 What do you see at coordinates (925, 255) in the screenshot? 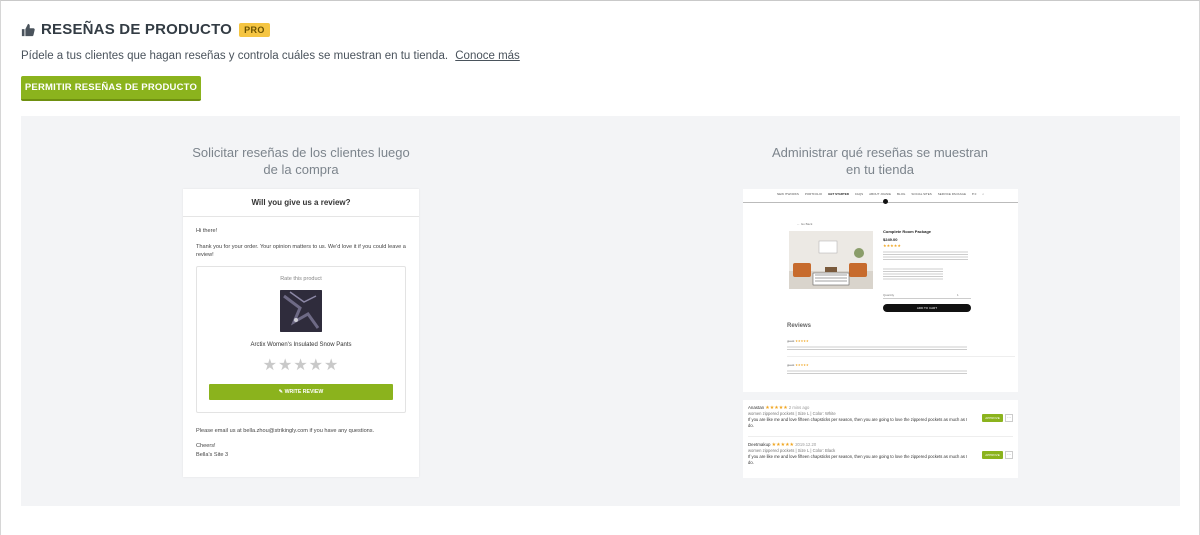
I see `store-product-description` at bounding box center [925, 255].